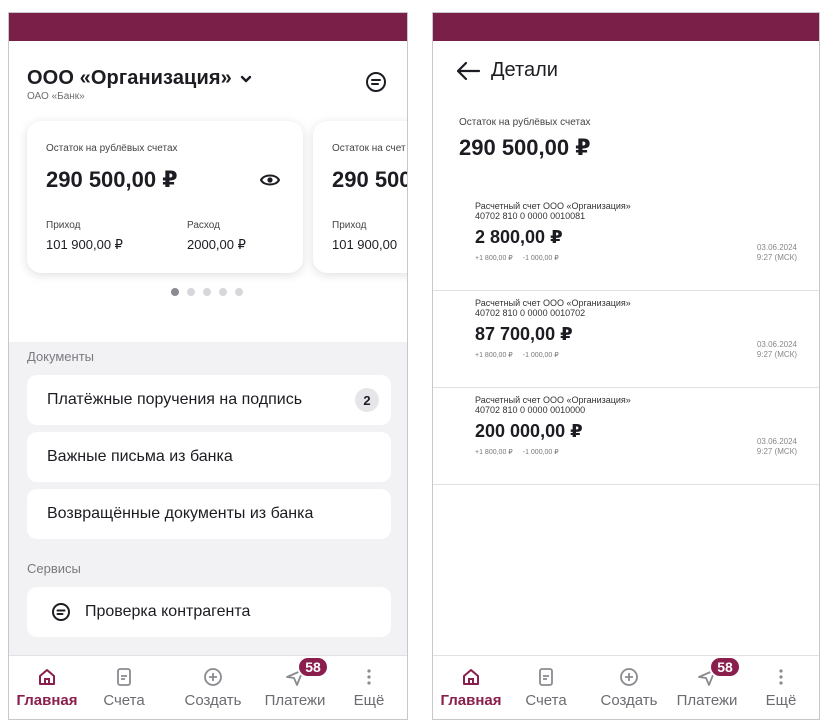 This screenshot has width=820, height=720. Describe the element at coordinates (175, 399) in the screenshot. I see `doc-row-label: Платёжные поручения на подпись` at that location.